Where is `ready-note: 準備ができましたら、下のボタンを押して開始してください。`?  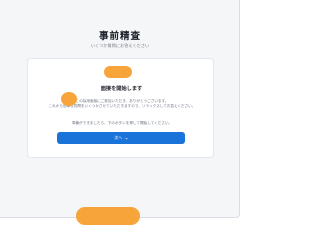
ready-note: 準備ができましたら、下のボタンを押して開始してください。 is located at coordinates (122, 123).